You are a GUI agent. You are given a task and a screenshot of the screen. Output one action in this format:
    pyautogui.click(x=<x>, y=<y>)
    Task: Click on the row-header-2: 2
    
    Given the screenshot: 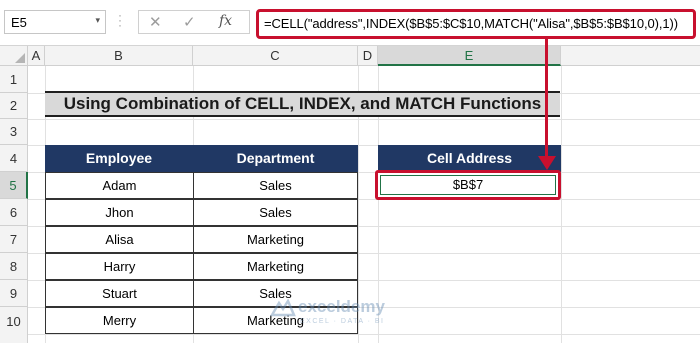 What is the action you would take?
    pyautogui.click(x=14, y=106)
    